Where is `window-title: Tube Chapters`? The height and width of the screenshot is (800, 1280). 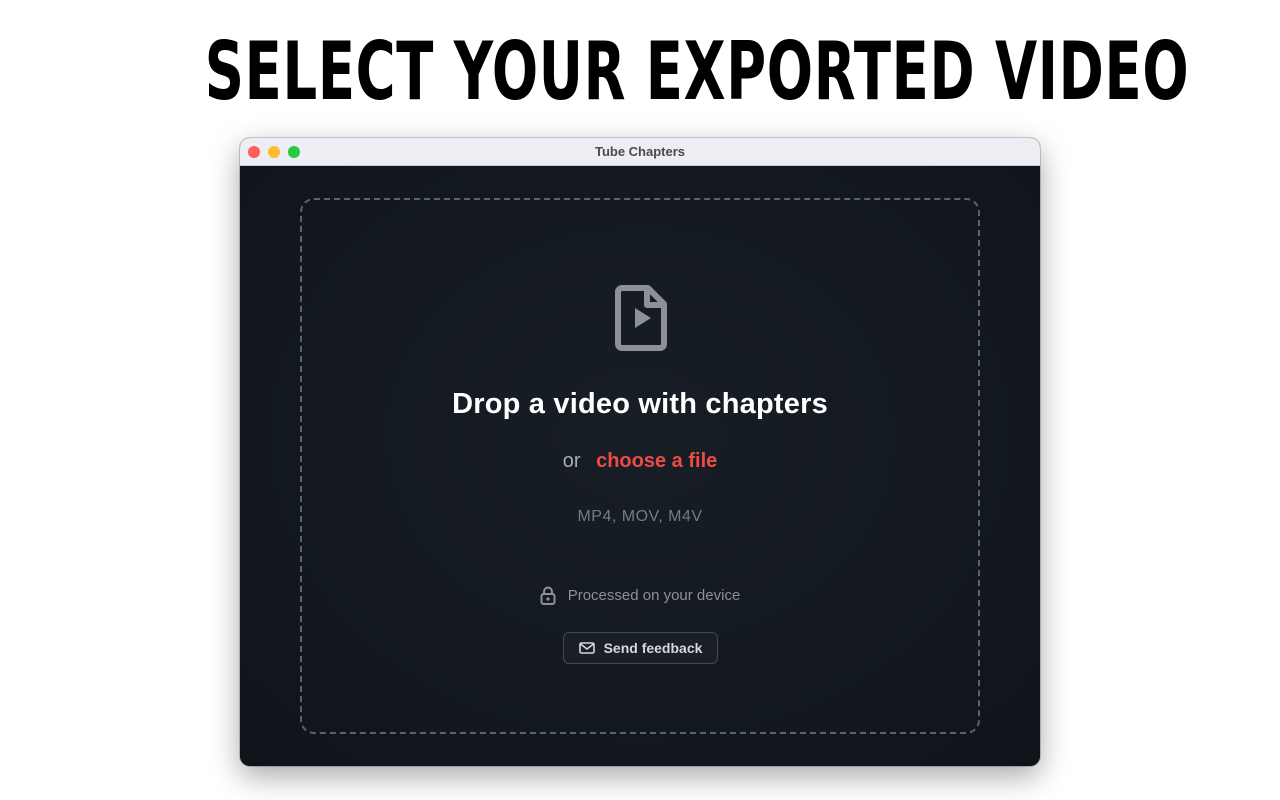
window-title: Tube Chapters is located at coordinates (640, 151).